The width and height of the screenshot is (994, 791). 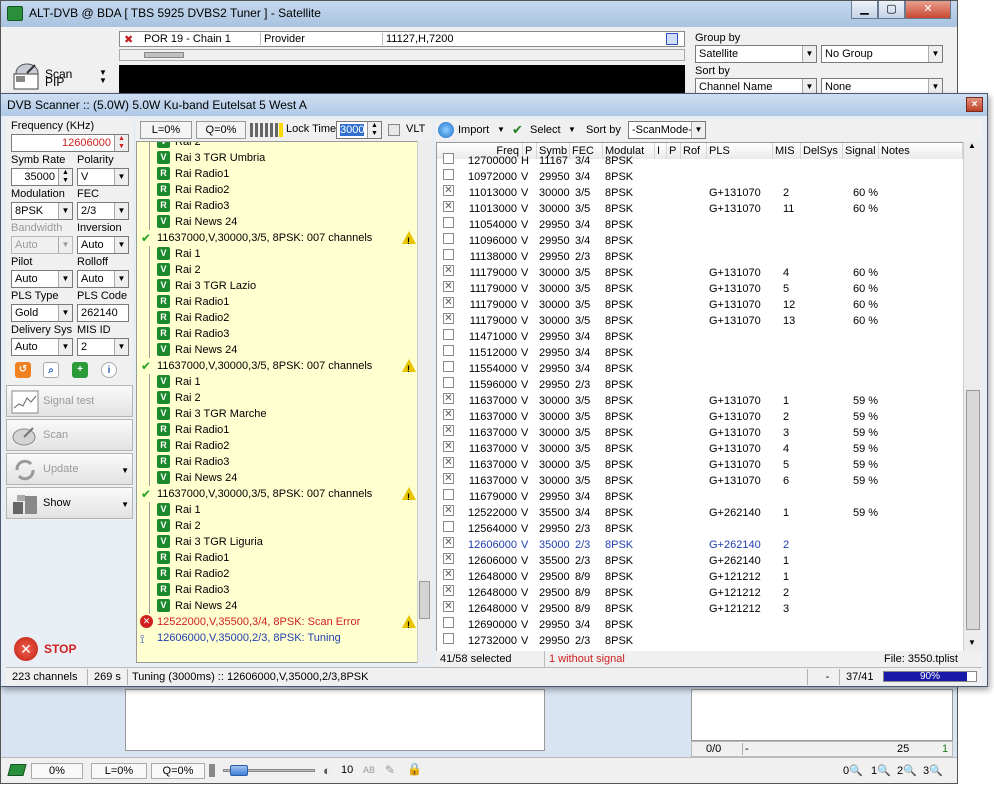 What do you see at coordinates (702, 401) in the screenshot?
I see `grid-row: ✕ 11637000 V 30000 3/5 8PSK G+131070 1 59 %` at bounding box center [702, 401].